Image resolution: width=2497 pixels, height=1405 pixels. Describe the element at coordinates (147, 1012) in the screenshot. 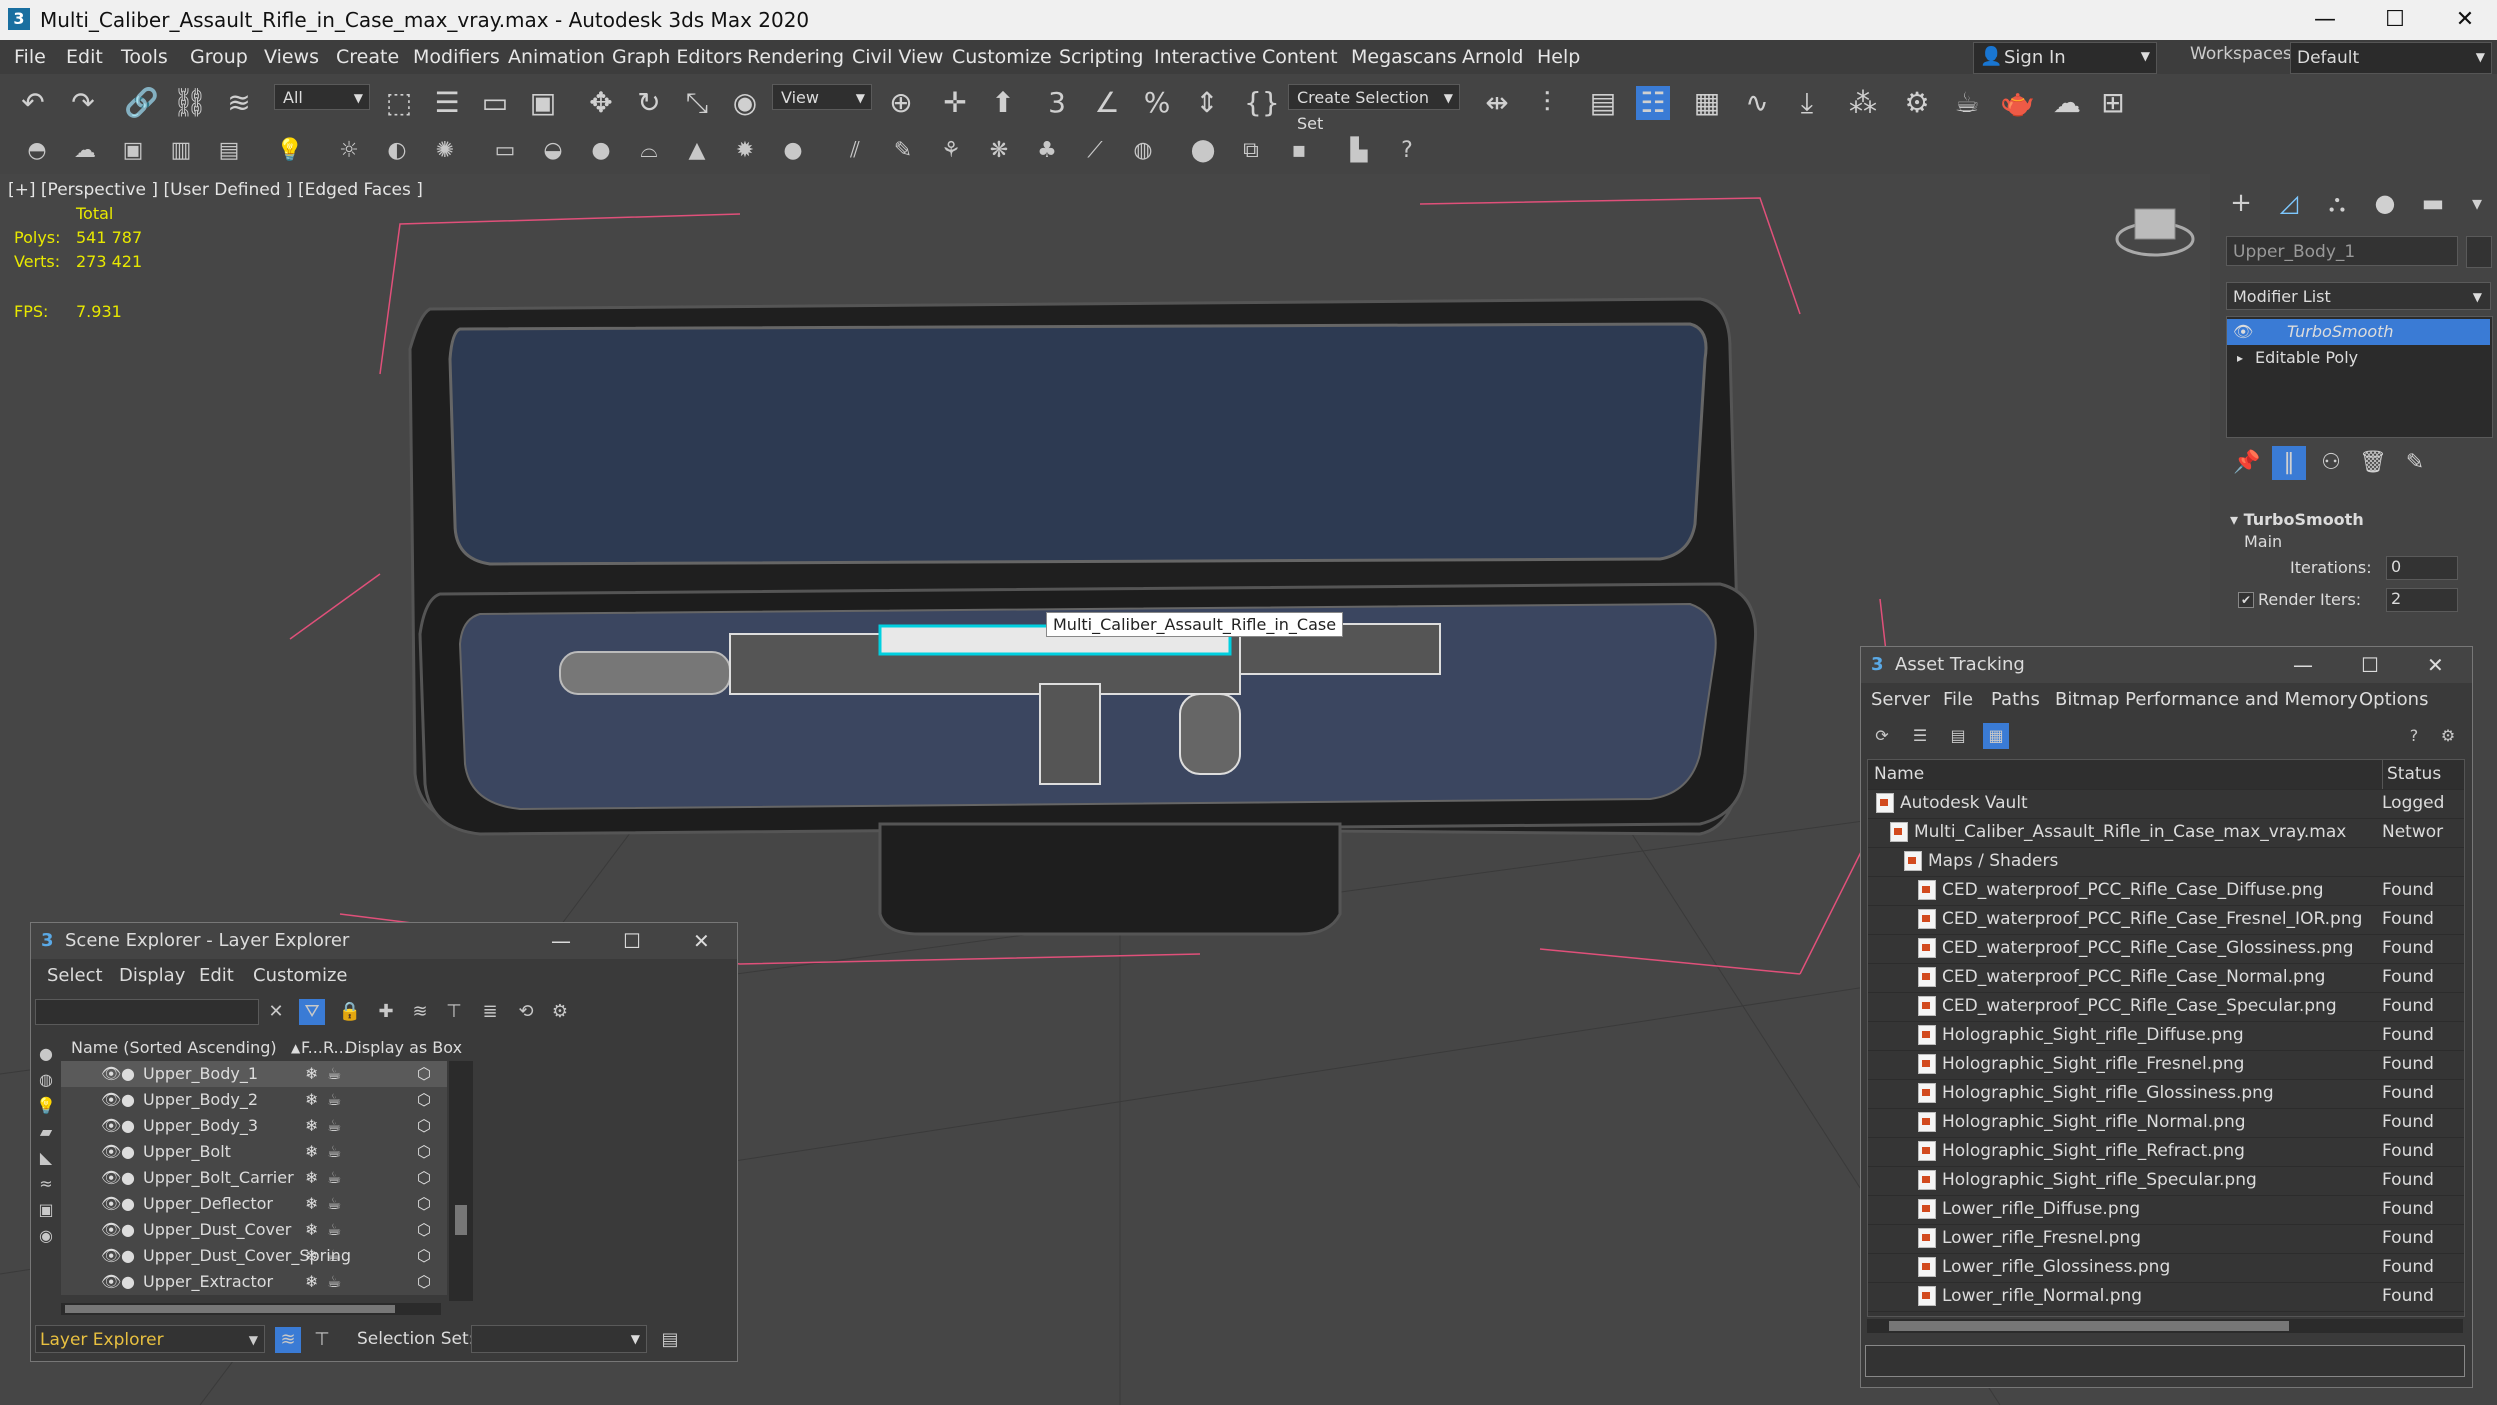

I see `search-input` at that location.